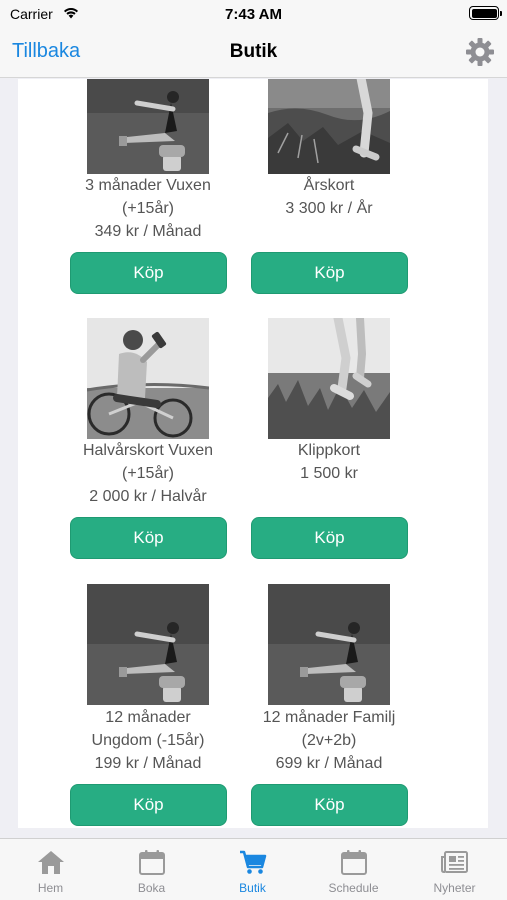 This screenshot has height=900, width=507. I want to click on product-title-line: 12 månader Familj, so click(329, 717).